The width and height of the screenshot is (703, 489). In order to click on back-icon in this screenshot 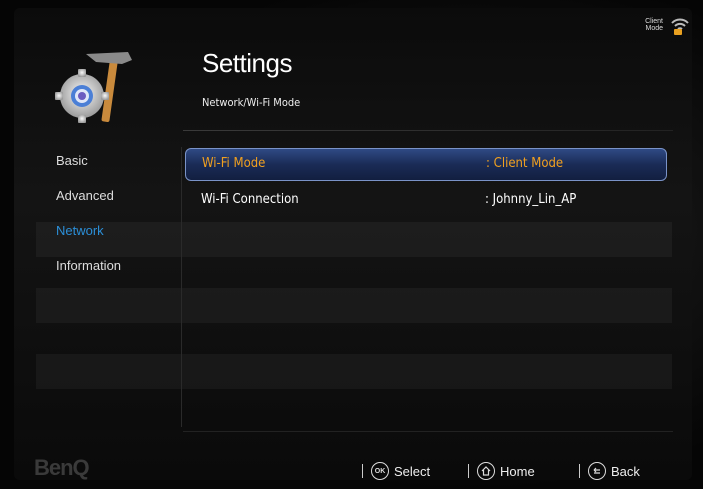, I will do `click(597, 471)`.